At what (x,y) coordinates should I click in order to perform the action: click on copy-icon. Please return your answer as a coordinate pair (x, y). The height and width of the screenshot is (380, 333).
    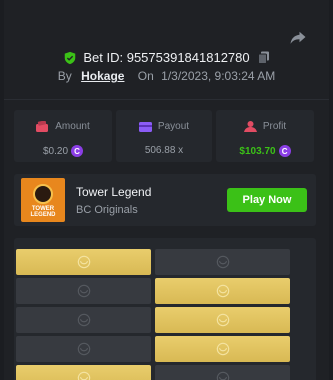
    Looking at the image, I should click on (263, 57).